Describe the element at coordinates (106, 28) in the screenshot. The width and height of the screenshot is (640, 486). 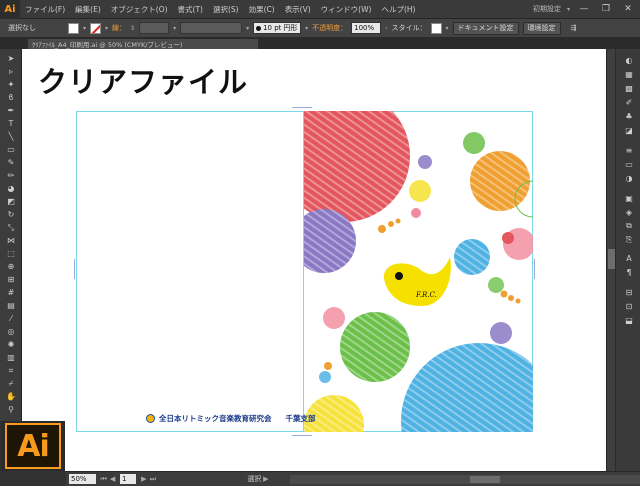
I see `stroke-dropdown-icon: ▾` at that location.